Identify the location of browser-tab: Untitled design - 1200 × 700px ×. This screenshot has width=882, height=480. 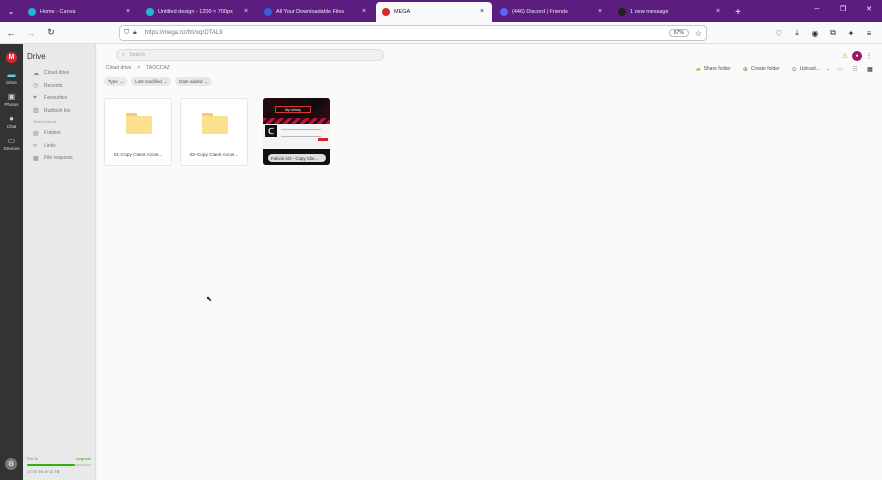
(198, 12).